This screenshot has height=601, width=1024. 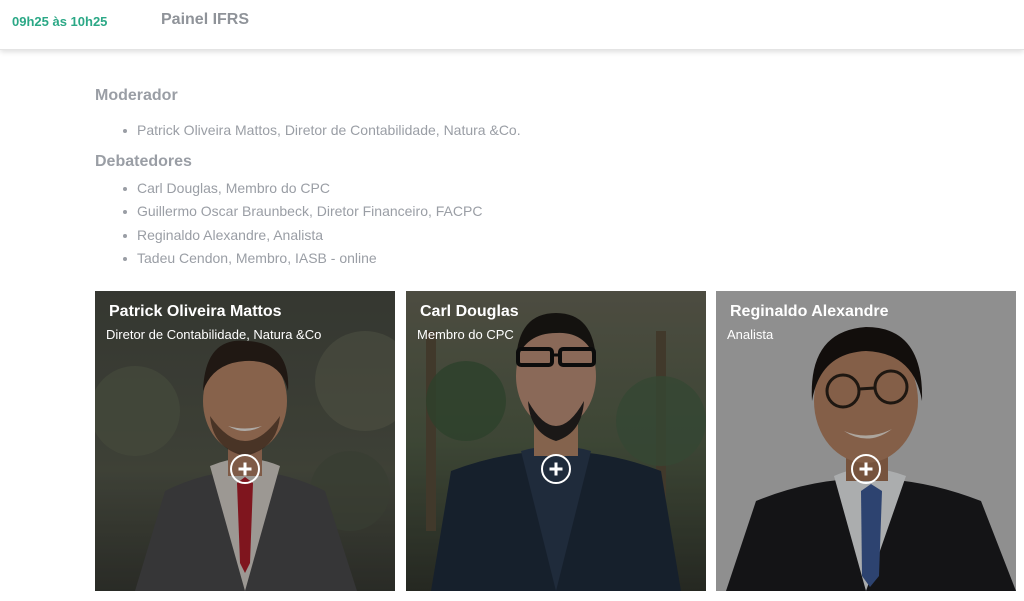 What do you see at coordinates (214, 334) in the screenshot?
I see `speaker-role: Diretor de Contabilidade, Natura &Co` at bounding box center [214, 334].